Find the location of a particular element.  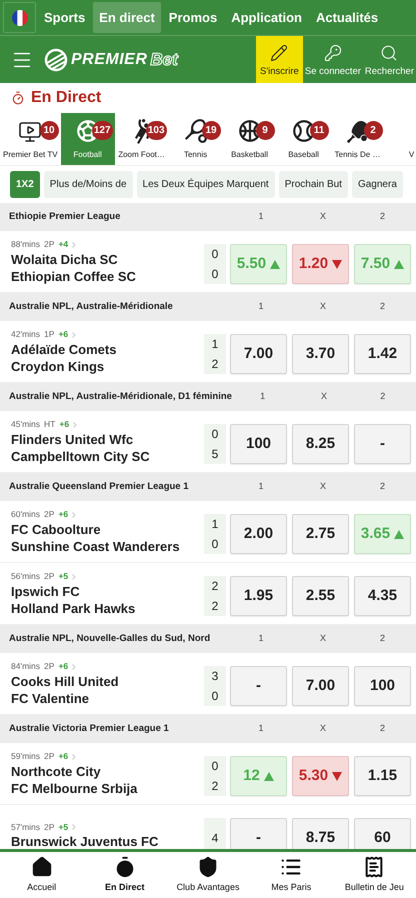

header-action-button: S'inscrire is located at coordinates (279, 59).